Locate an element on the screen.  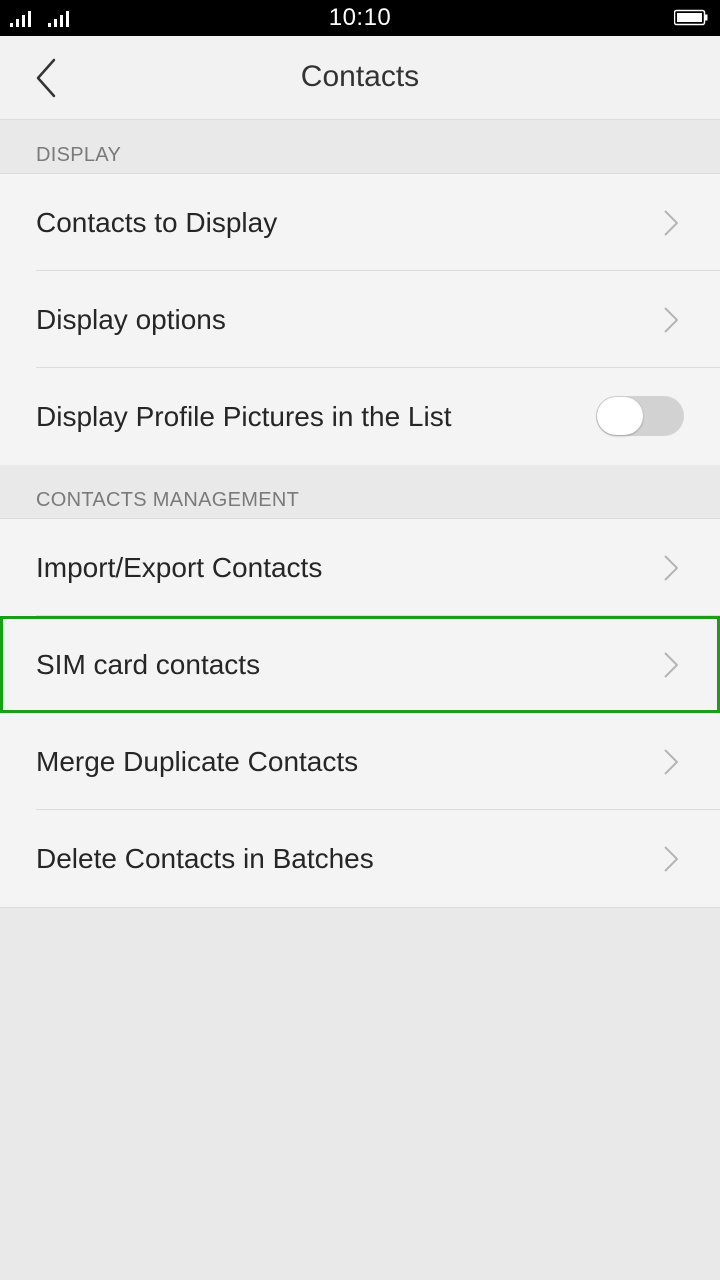
setting-sim-card-contacts: SIM card contacts is located at coordinates (360, 664).